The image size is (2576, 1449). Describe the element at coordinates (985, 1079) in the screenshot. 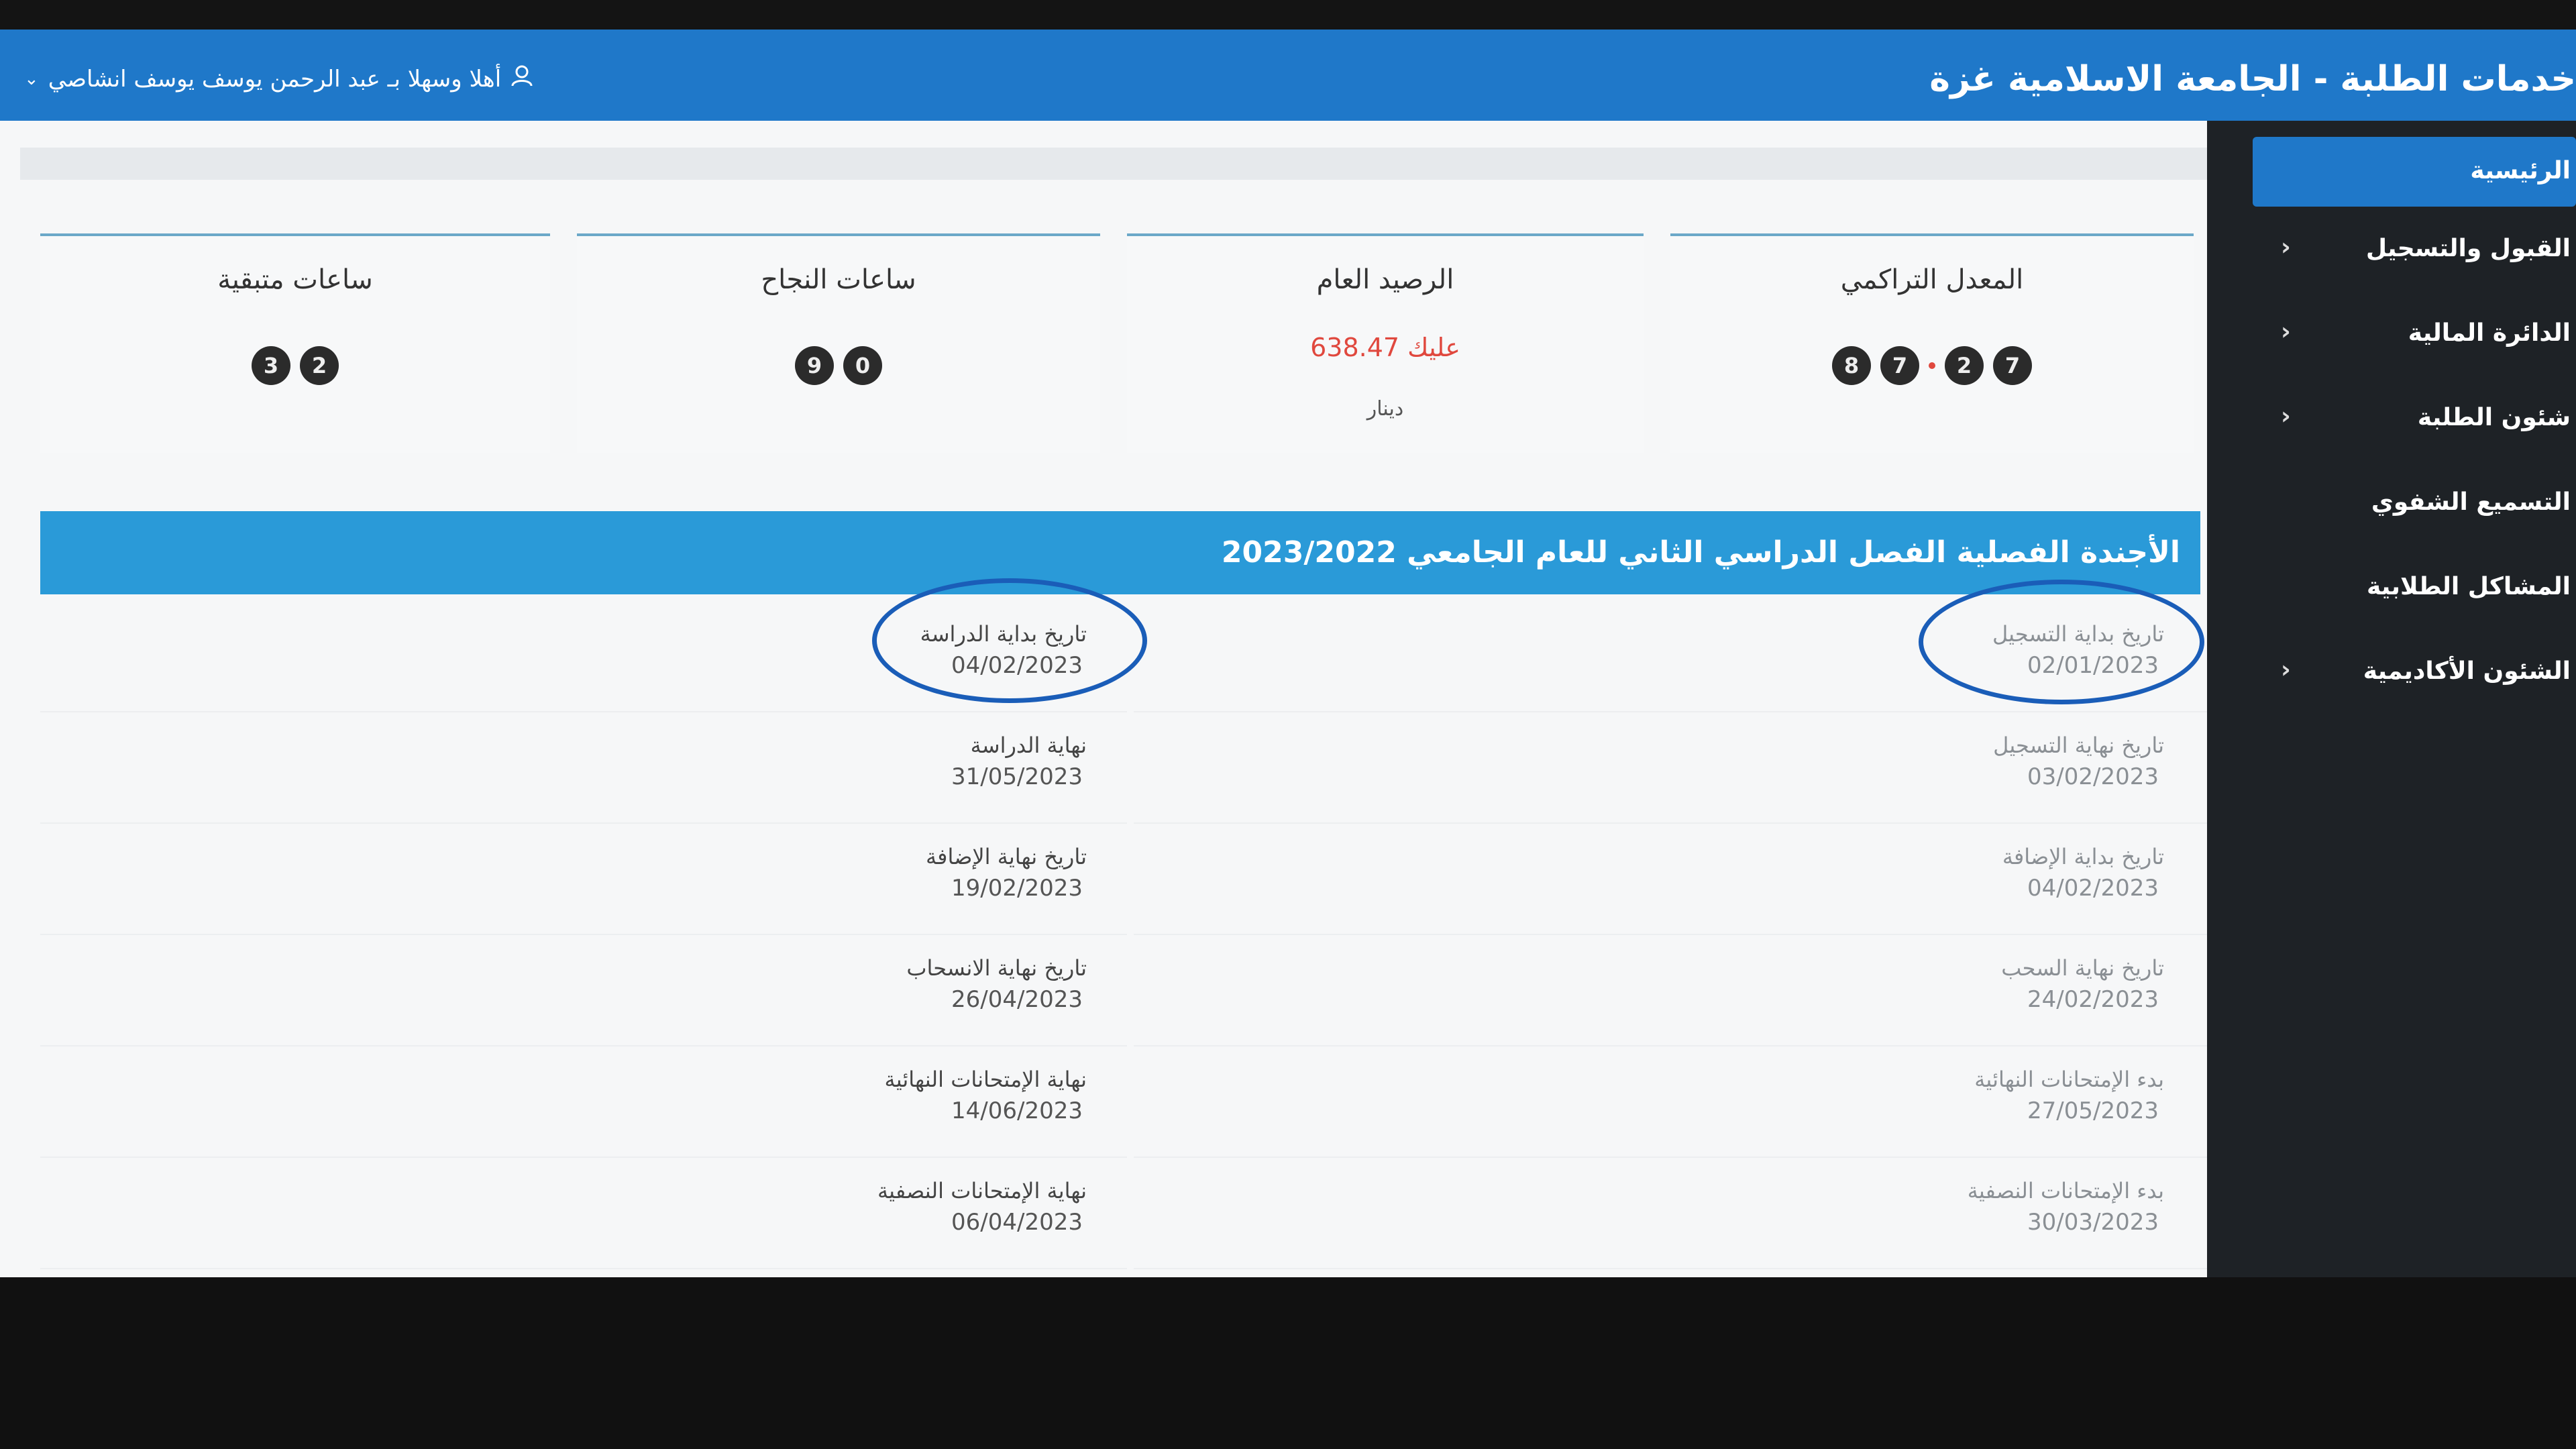

I see `agenda-label: نهاية الإمتحانات النهائية` at that location.